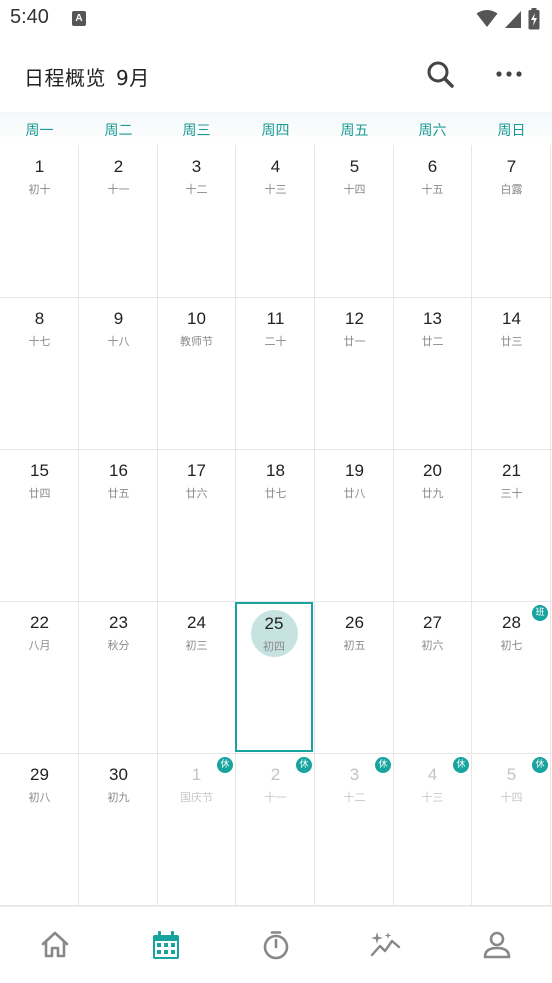 This screenshot has width=552, height=983. What do you see at coordinates (354, 221) in the screenshot?
I see `calendar-day: 5 十四` at bounding box center [354, 221].